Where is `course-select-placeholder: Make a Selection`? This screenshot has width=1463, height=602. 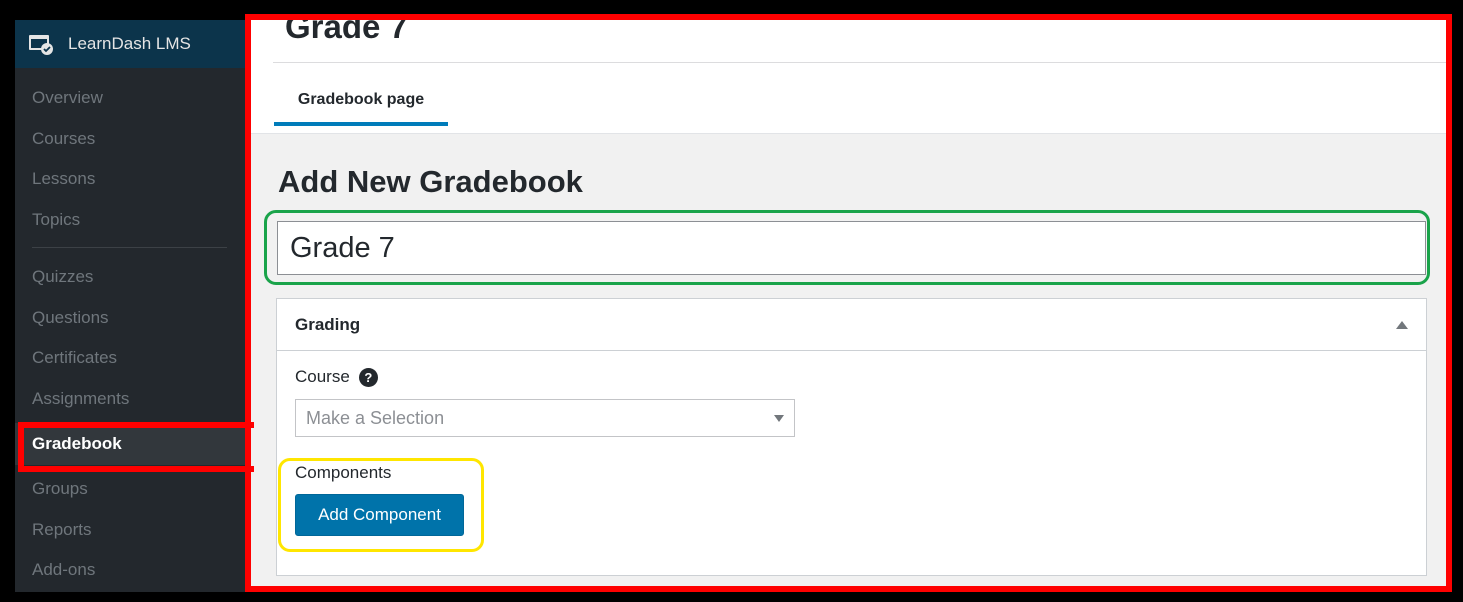
course-select-placeholder: Make a Selection is located at coordinates (375, 417).